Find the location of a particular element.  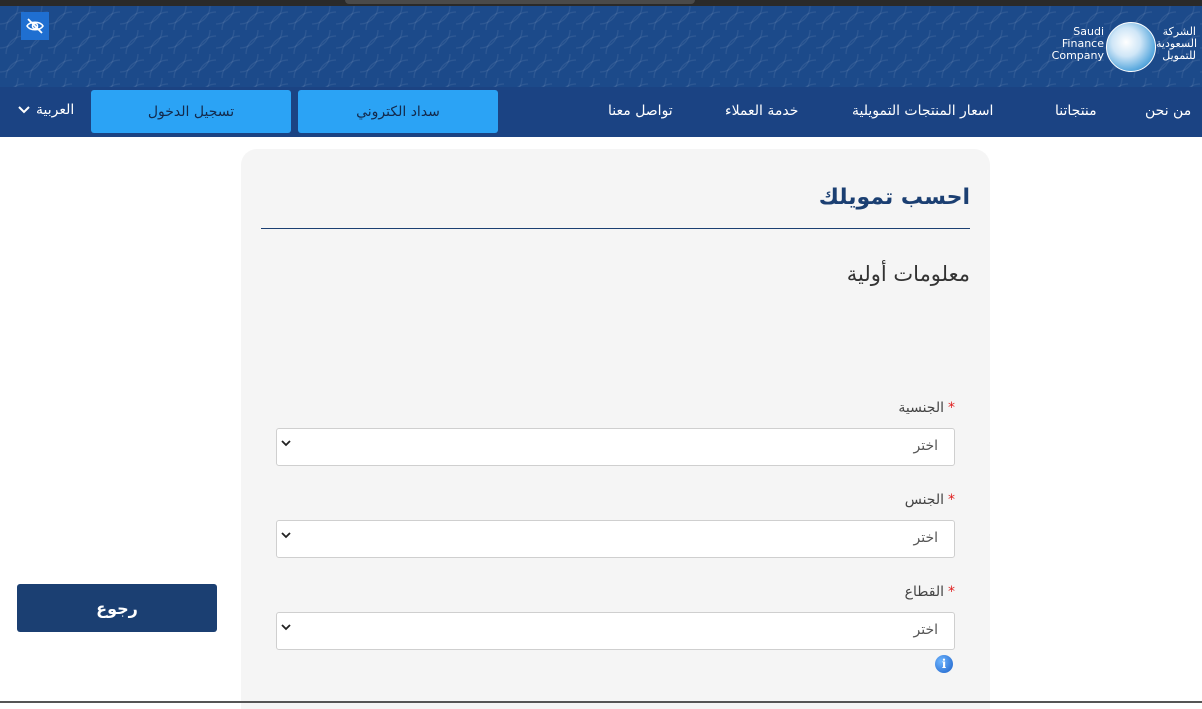

e-payment-button: سداد الكتروني is located at coordinates (398, 111).